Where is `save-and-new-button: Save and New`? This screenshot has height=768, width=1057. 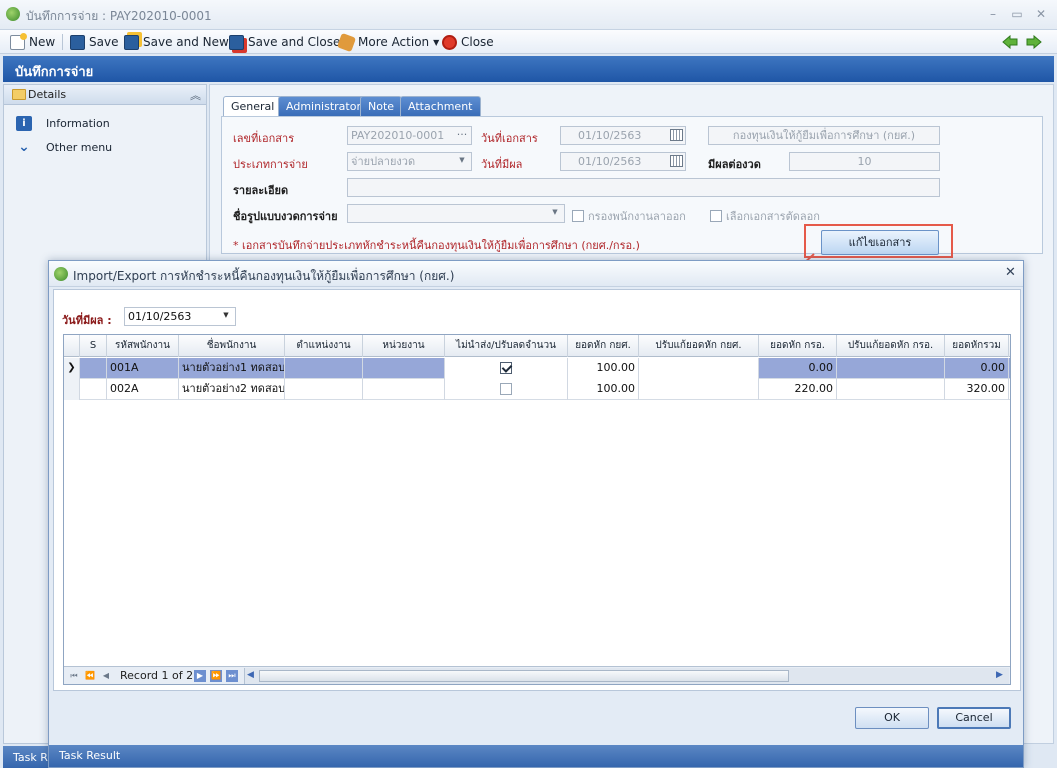 save-and-new-button: Save and New is located at coordinates (176, 42).